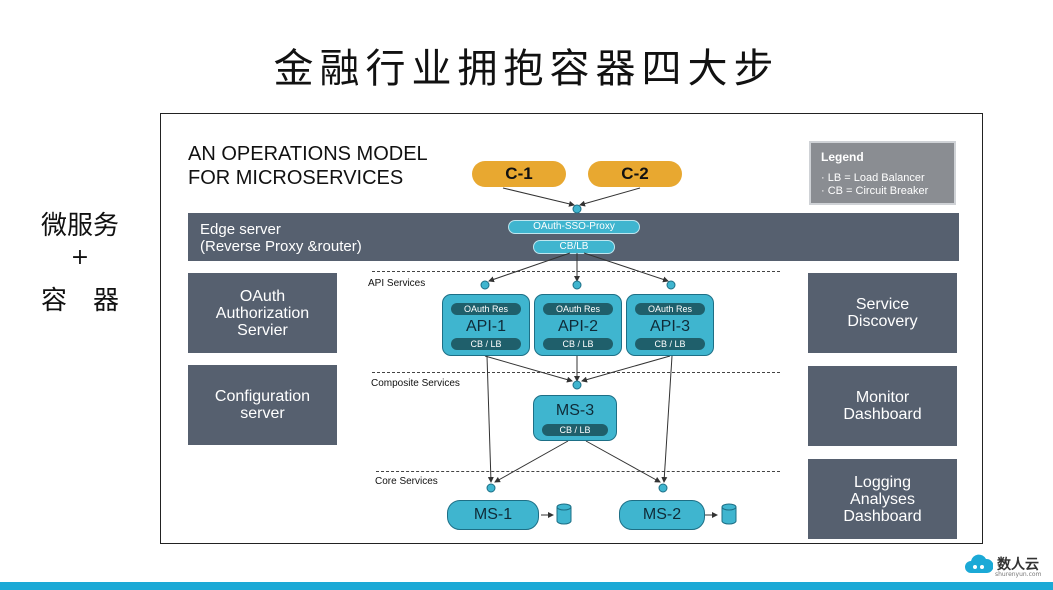 The height and width of the screenshot is (590, 1053). I want to click on brand-url: shurenyun.com, so click(1018, 574).